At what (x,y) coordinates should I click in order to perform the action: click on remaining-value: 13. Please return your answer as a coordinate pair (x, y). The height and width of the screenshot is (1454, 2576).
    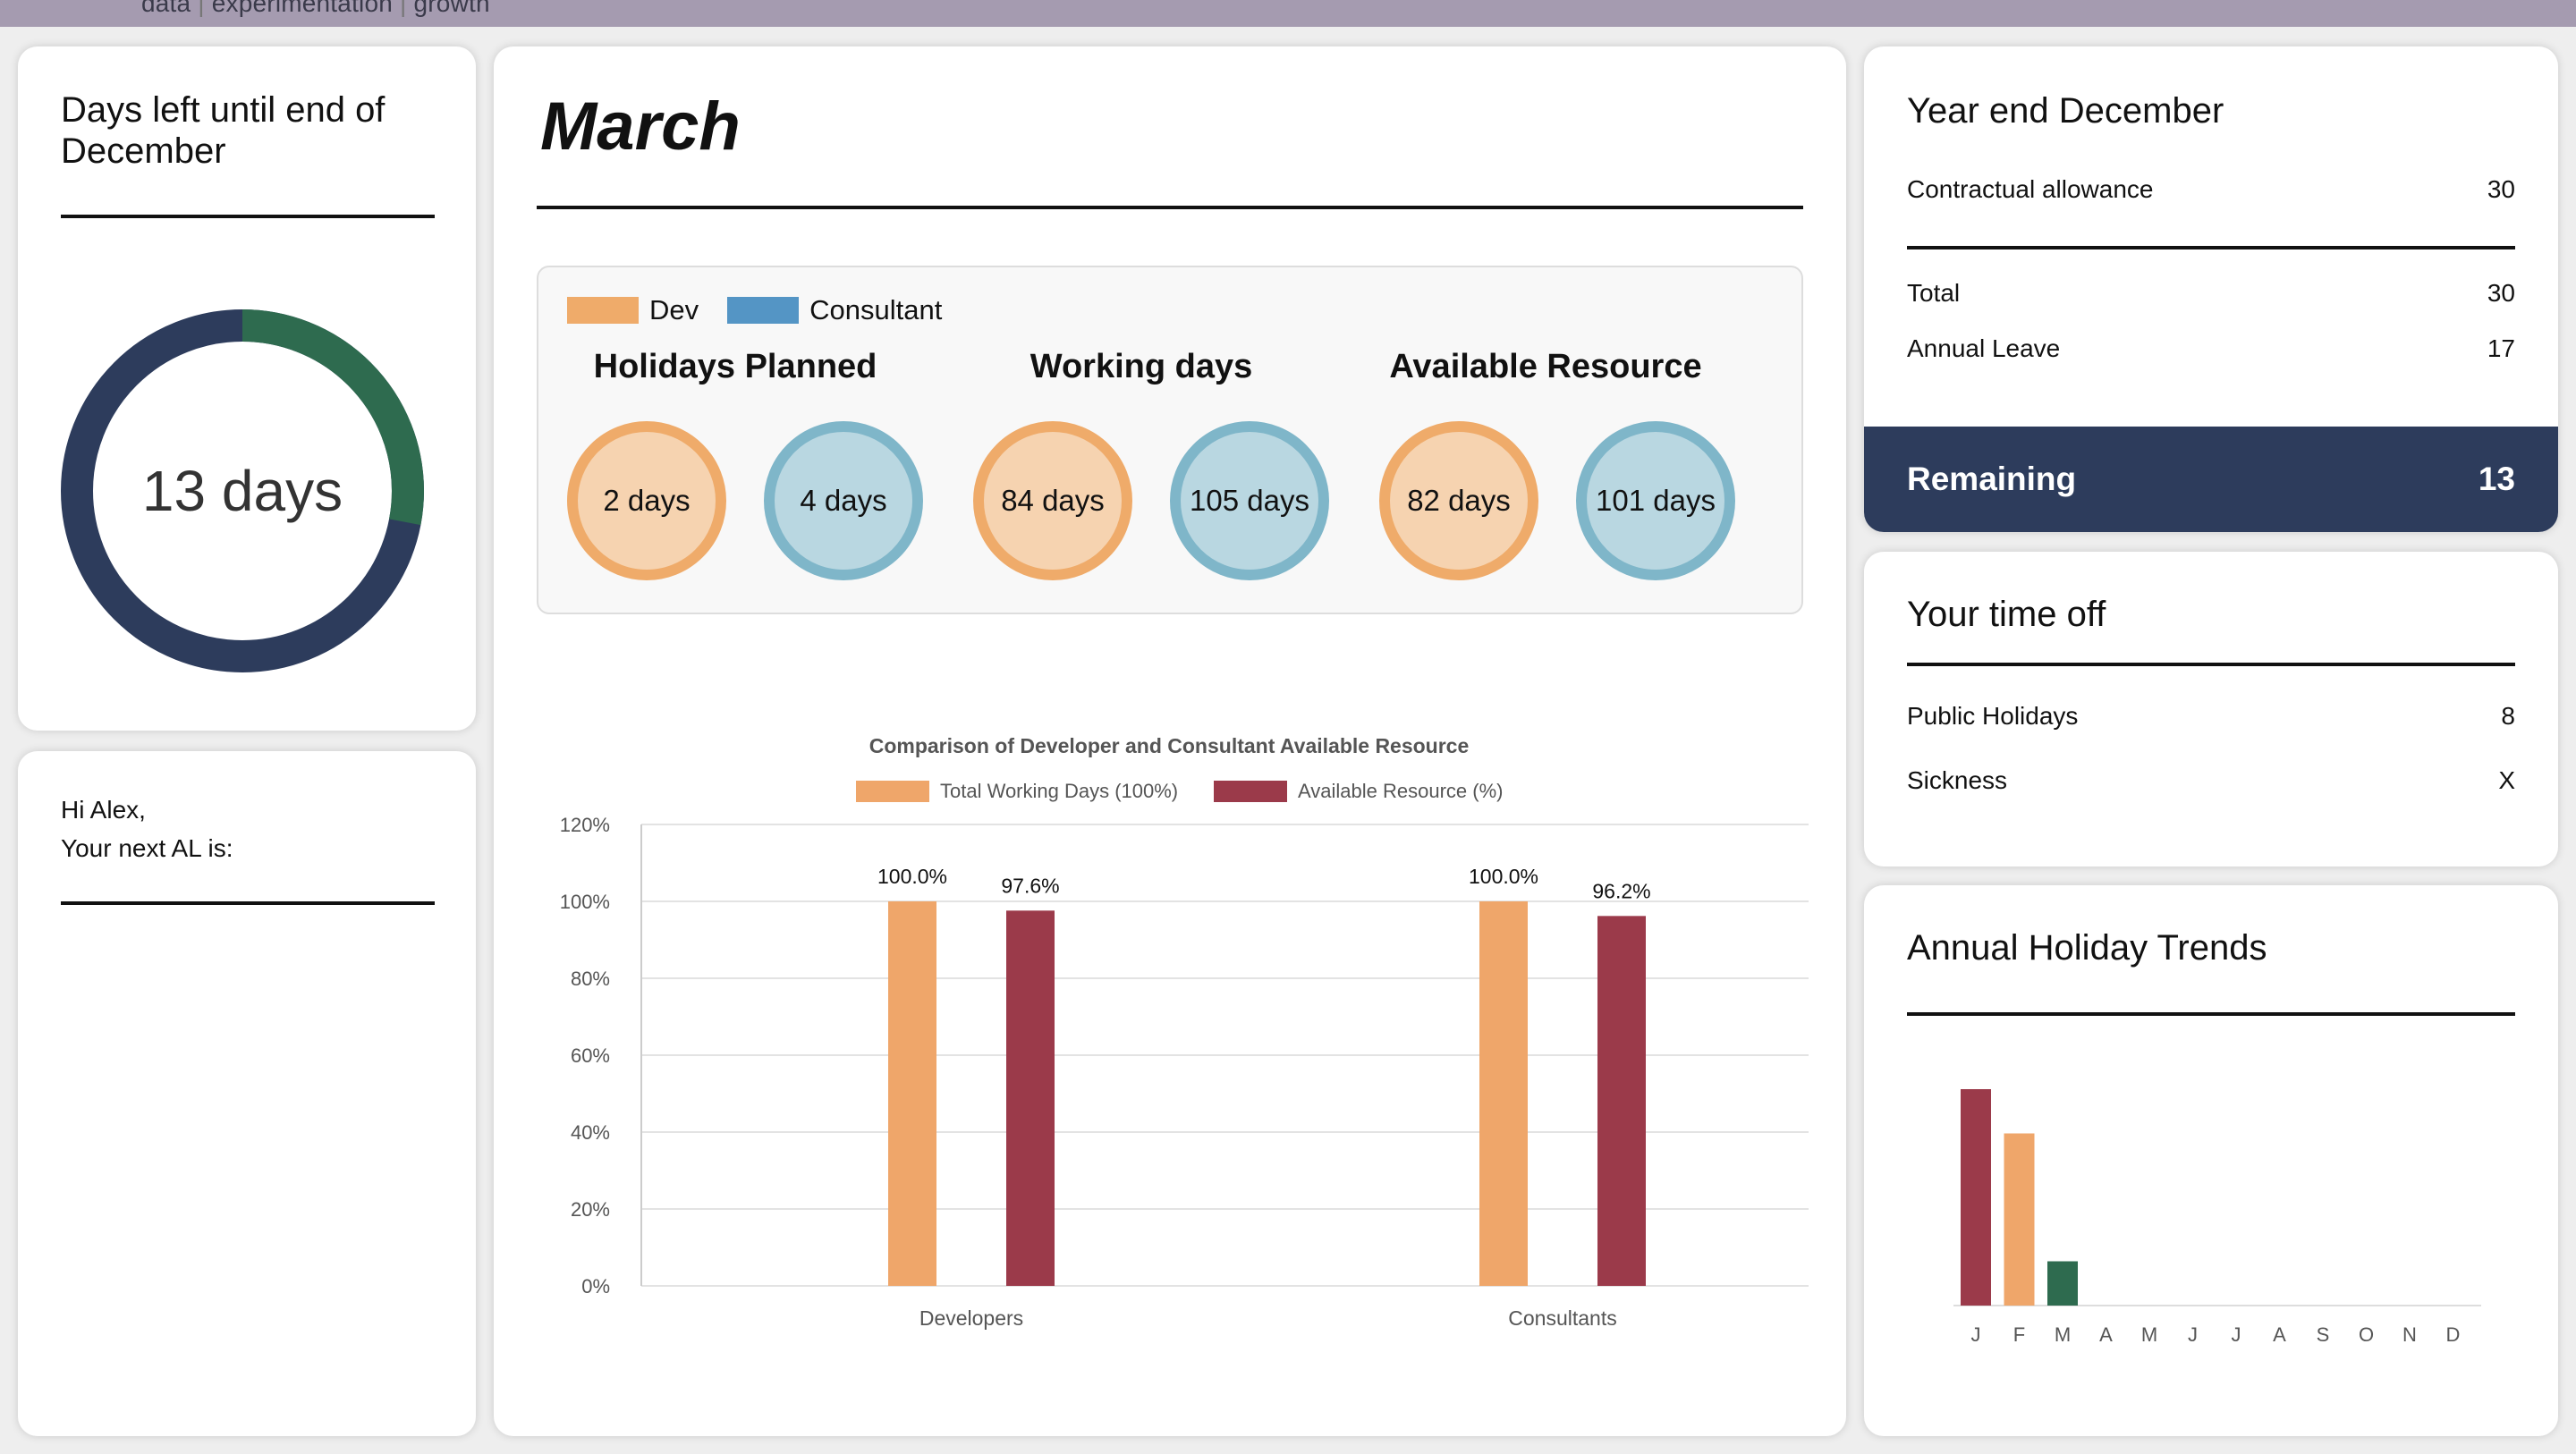
    Looking at the image, I should click on (2496, 479).